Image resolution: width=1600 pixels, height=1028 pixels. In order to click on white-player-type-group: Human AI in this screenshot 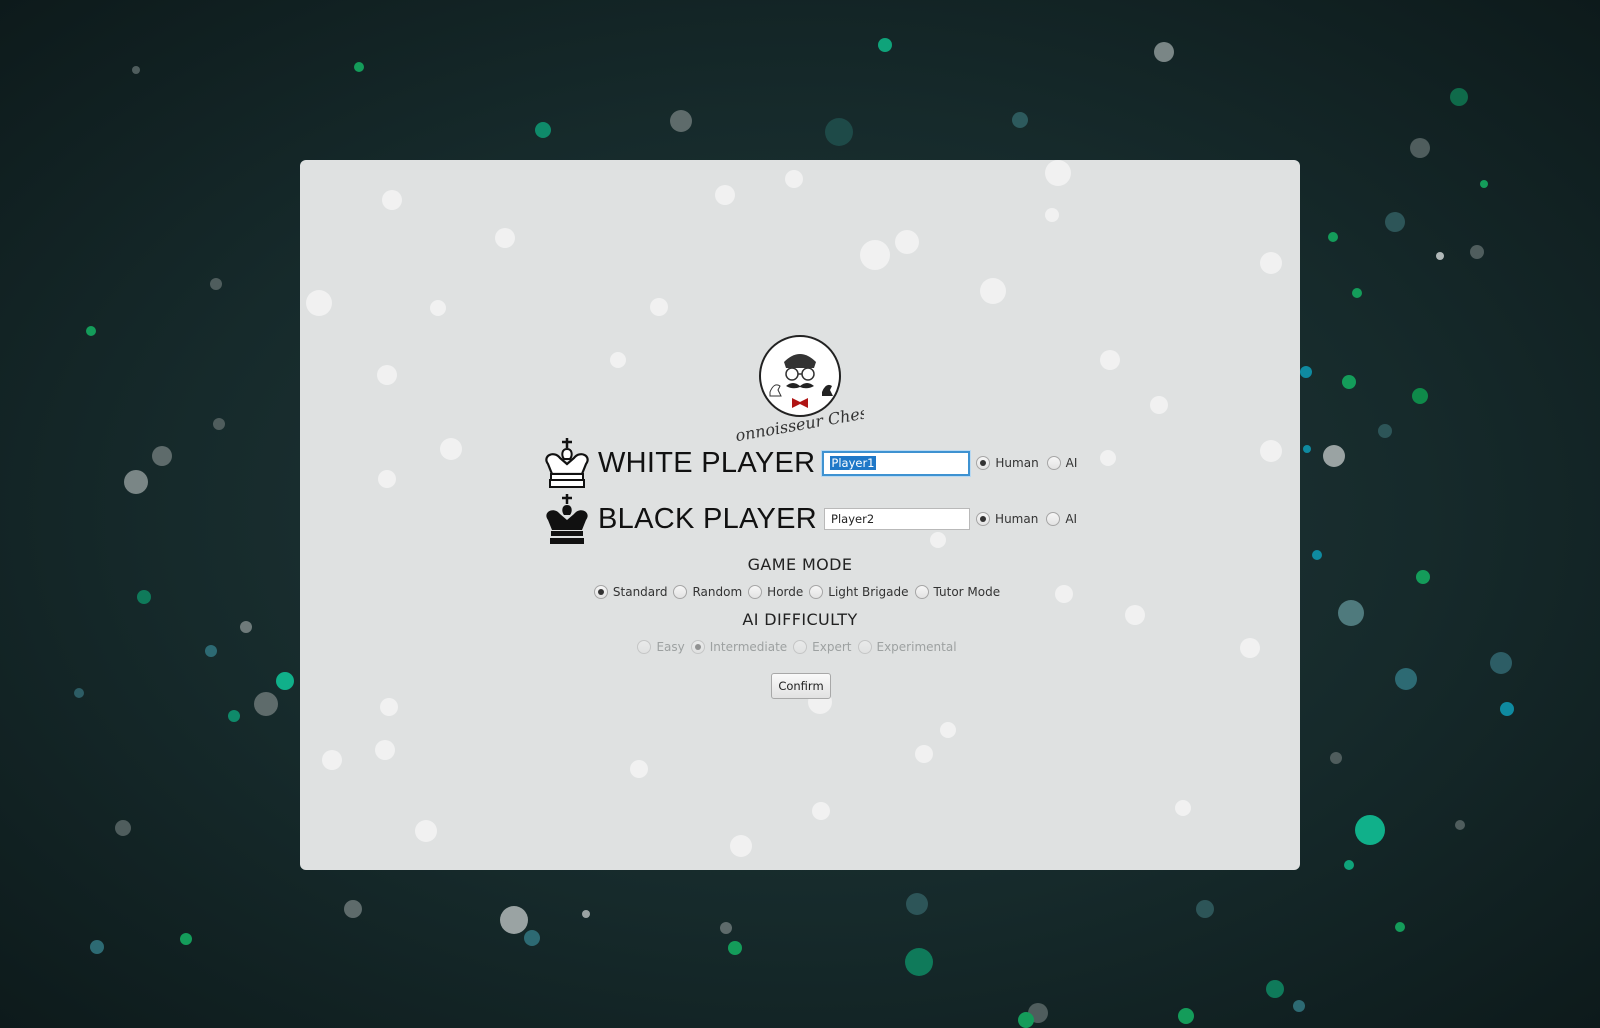, I will do `click(1030, 463)`.